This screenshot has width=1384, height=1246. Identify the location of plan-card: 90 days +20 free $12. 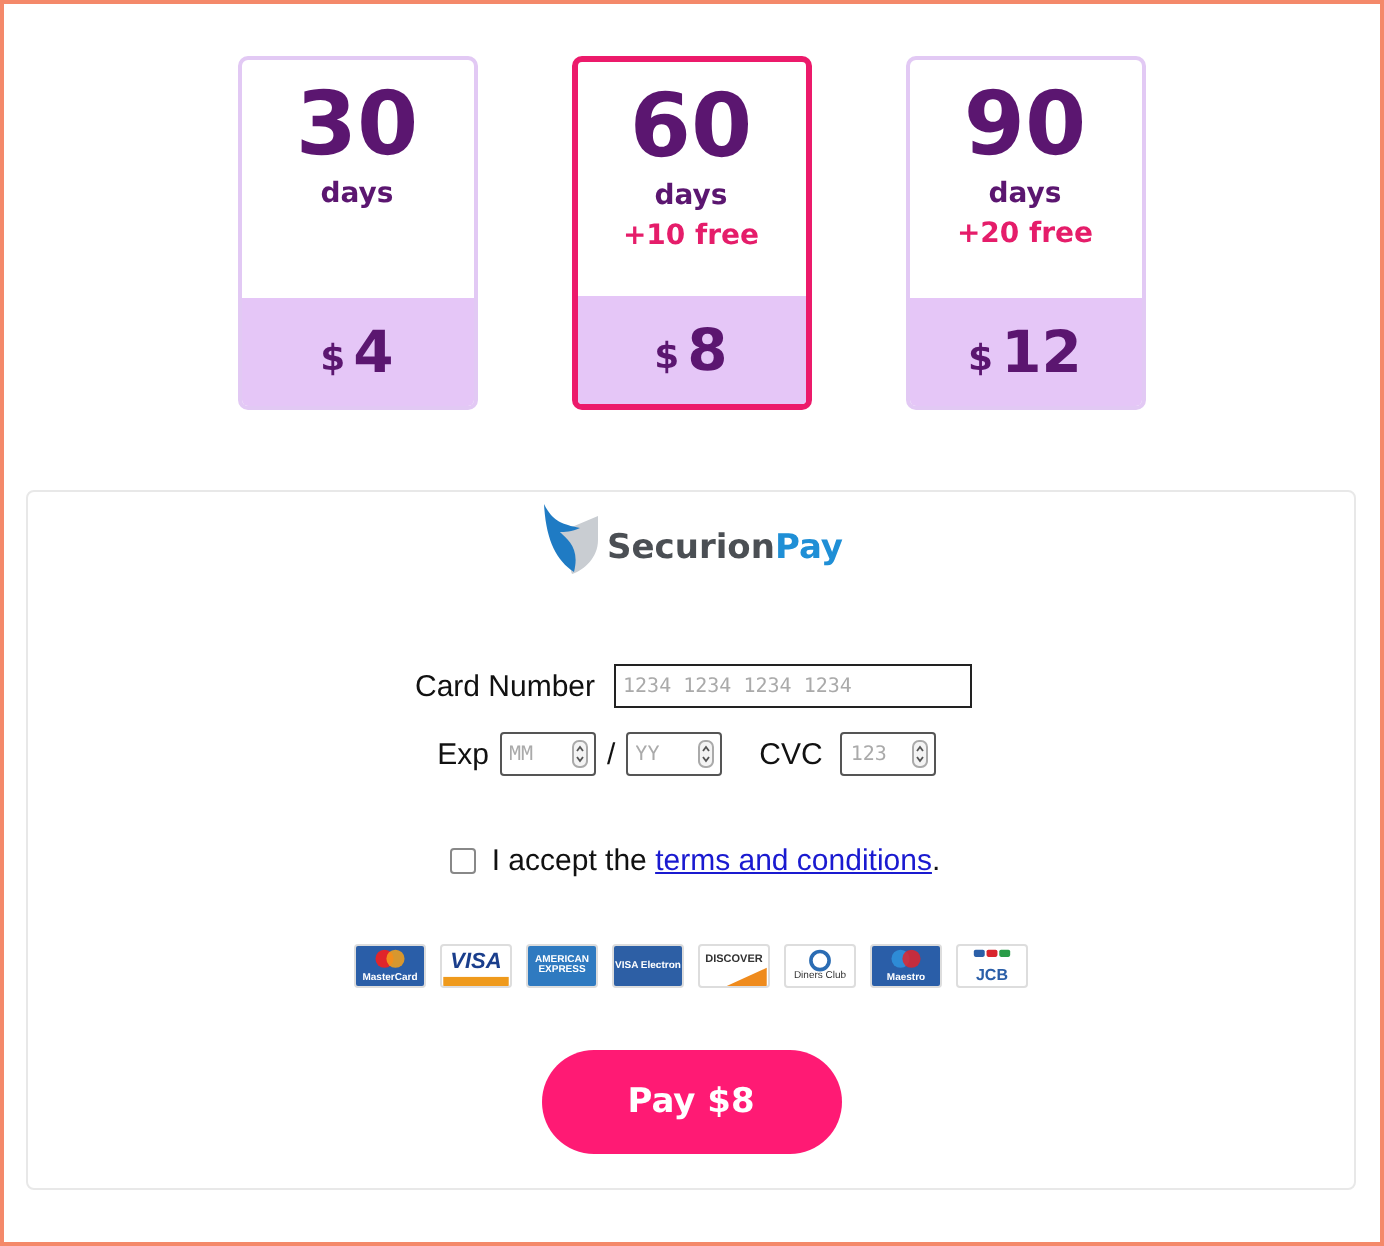
(1025, 233).